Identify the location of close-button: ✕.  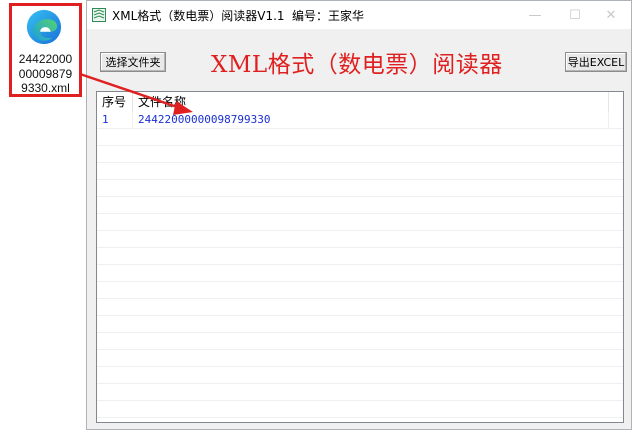
(611, 15).